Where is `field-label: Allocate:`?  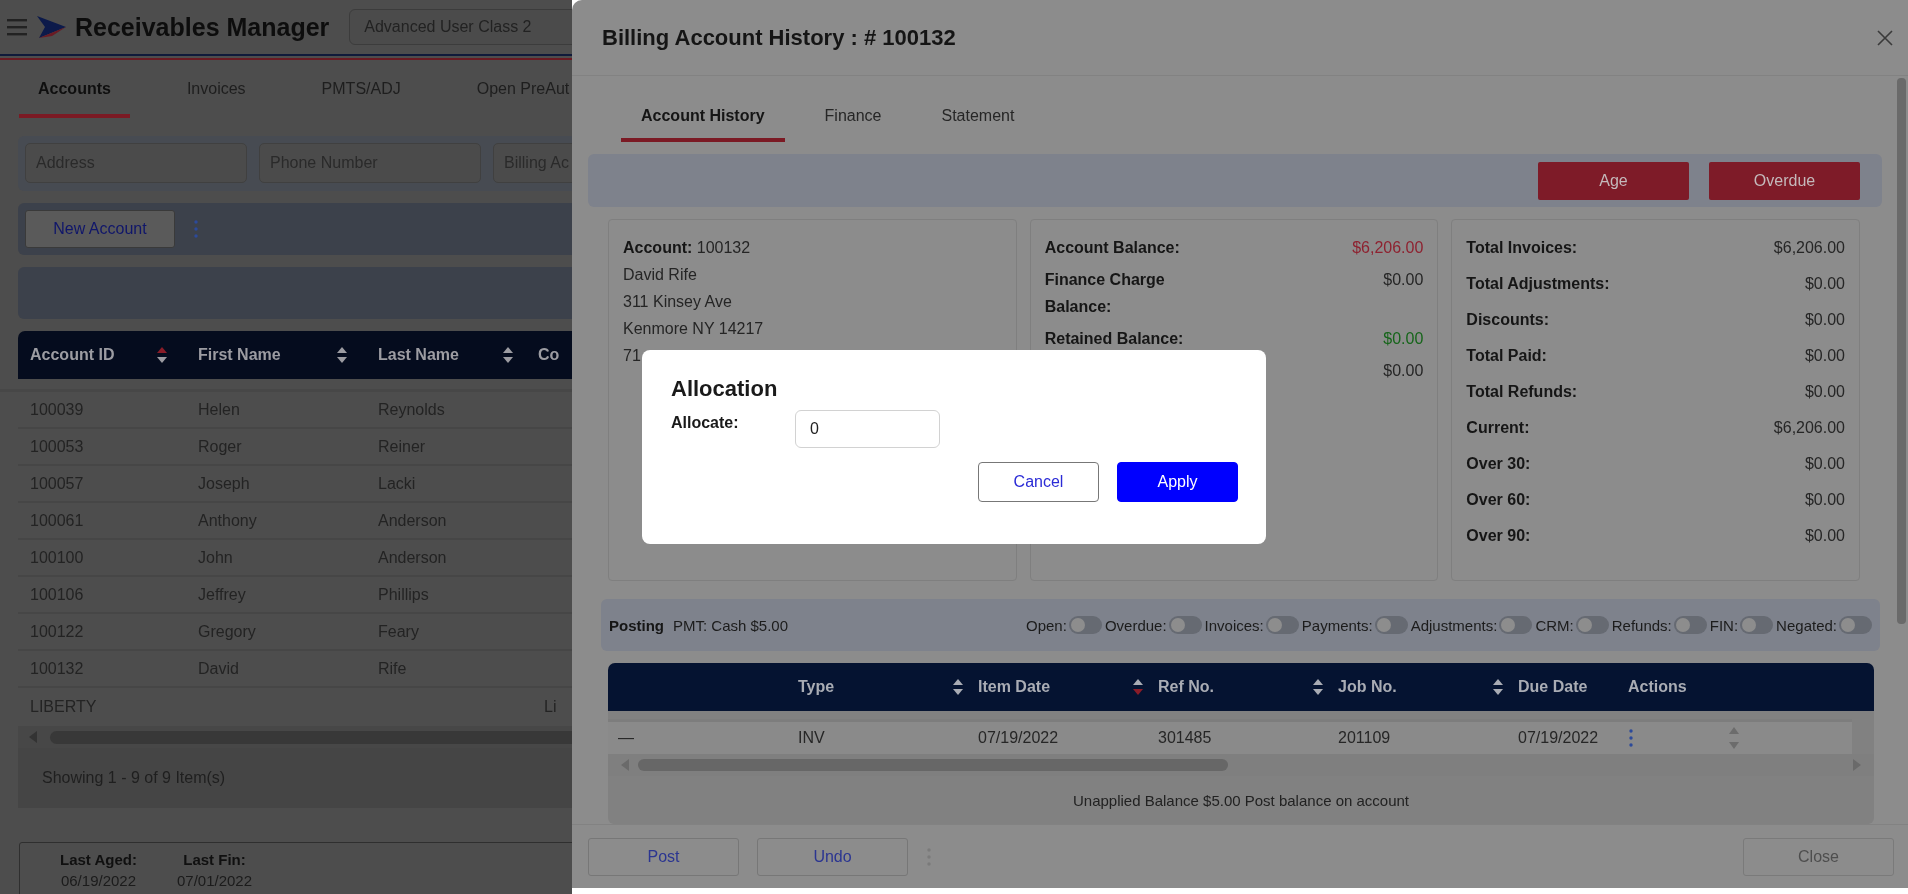 field-label: Allocate: is located at coordinates (705, 423).